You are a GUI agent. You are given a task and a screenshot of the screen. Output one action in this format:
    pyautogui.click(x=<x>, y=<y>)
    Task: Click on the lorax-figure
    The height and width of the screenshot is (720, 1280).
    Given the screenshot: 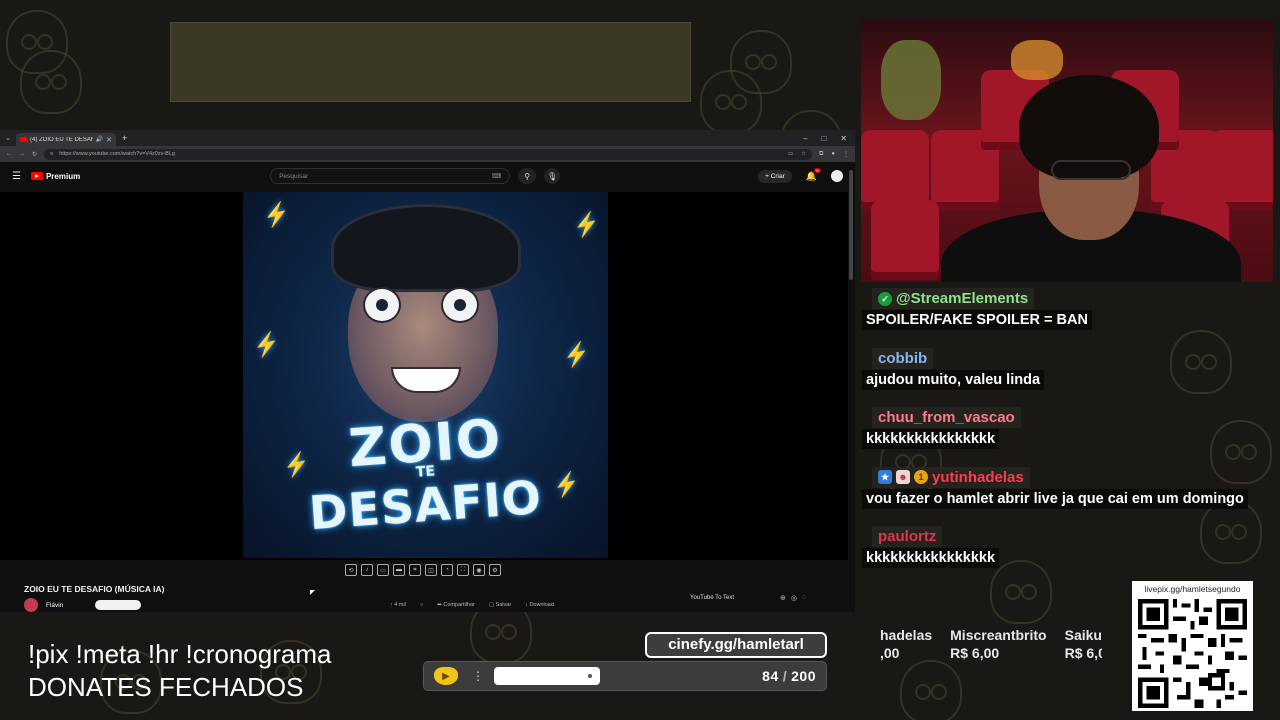 What is the action you would take?
    pyautogui.click(x=1037, y=60)
    